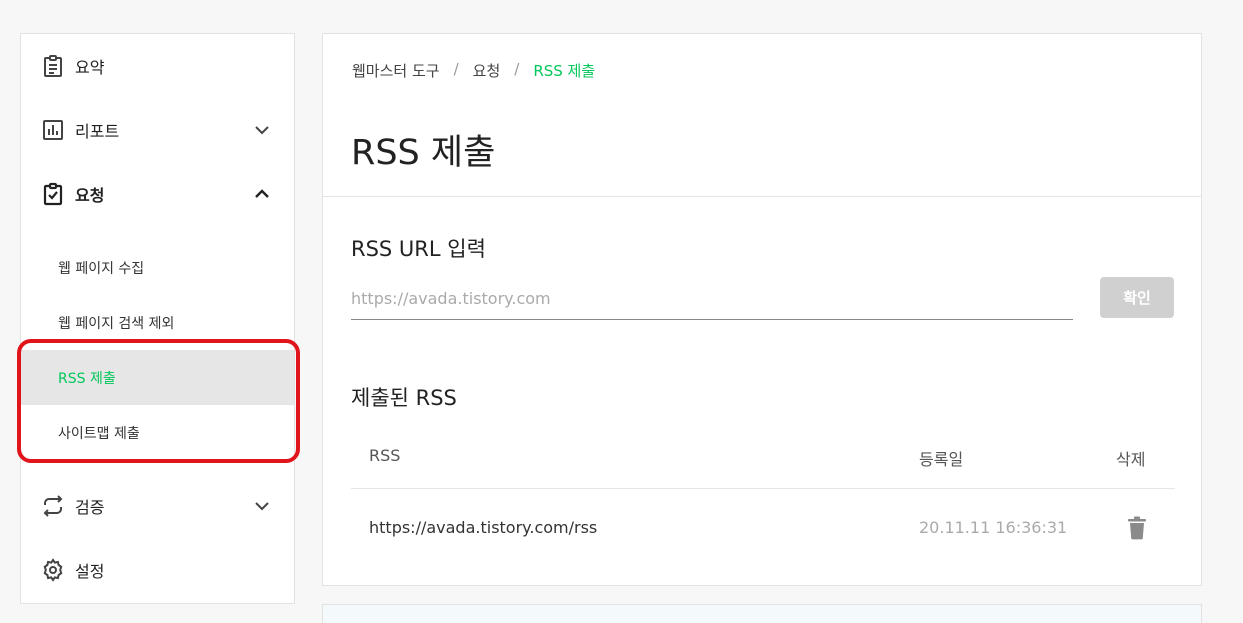 The height and width of the screenshot is (623, 1243). I want to click on sidebar-item-request: 요청, so click(157, 194).